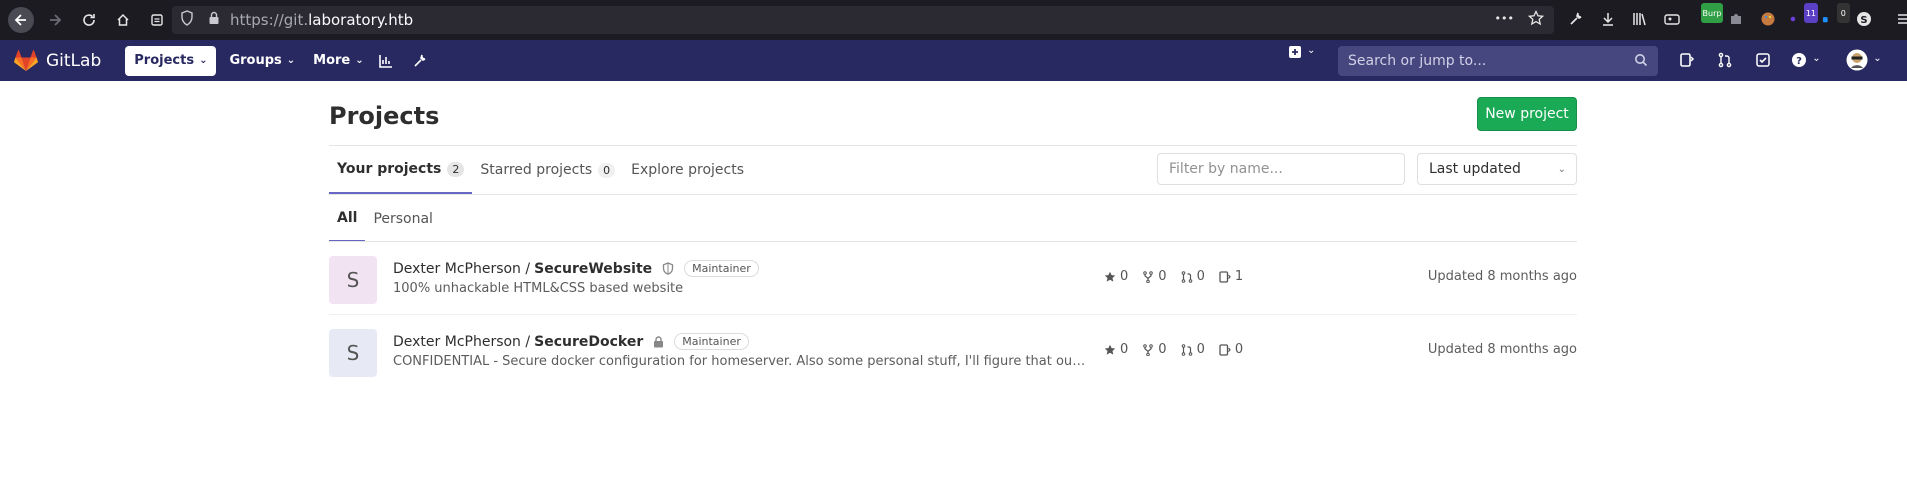  Describe the element at coordinates (389, 169) in the screenshot. I see `tab-label: Your projects` at that location.